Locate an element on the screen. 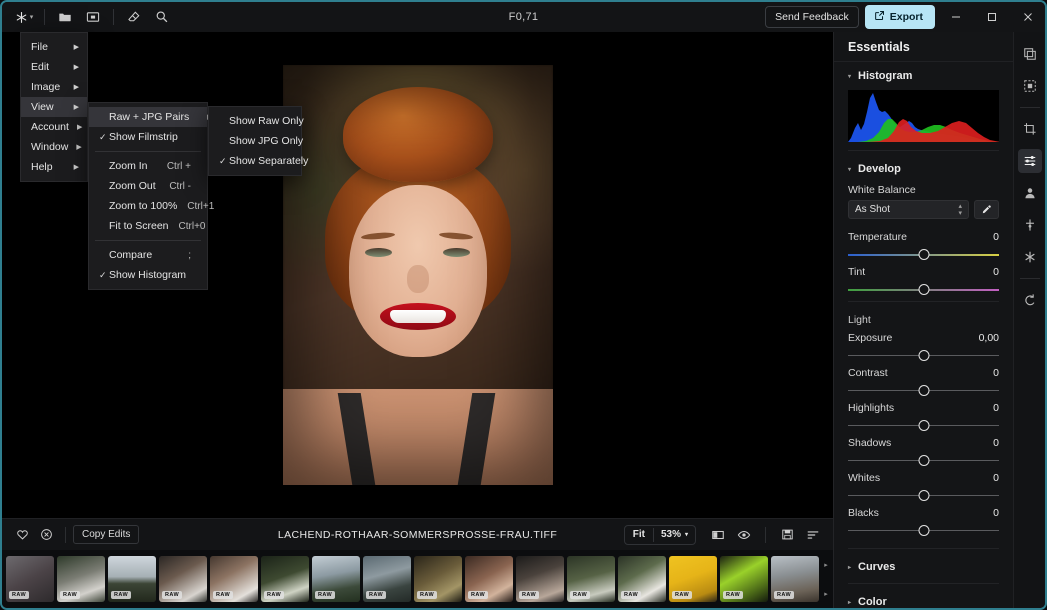  menu-item-edit: Edit ▶ is located at coordinates (54, 67).